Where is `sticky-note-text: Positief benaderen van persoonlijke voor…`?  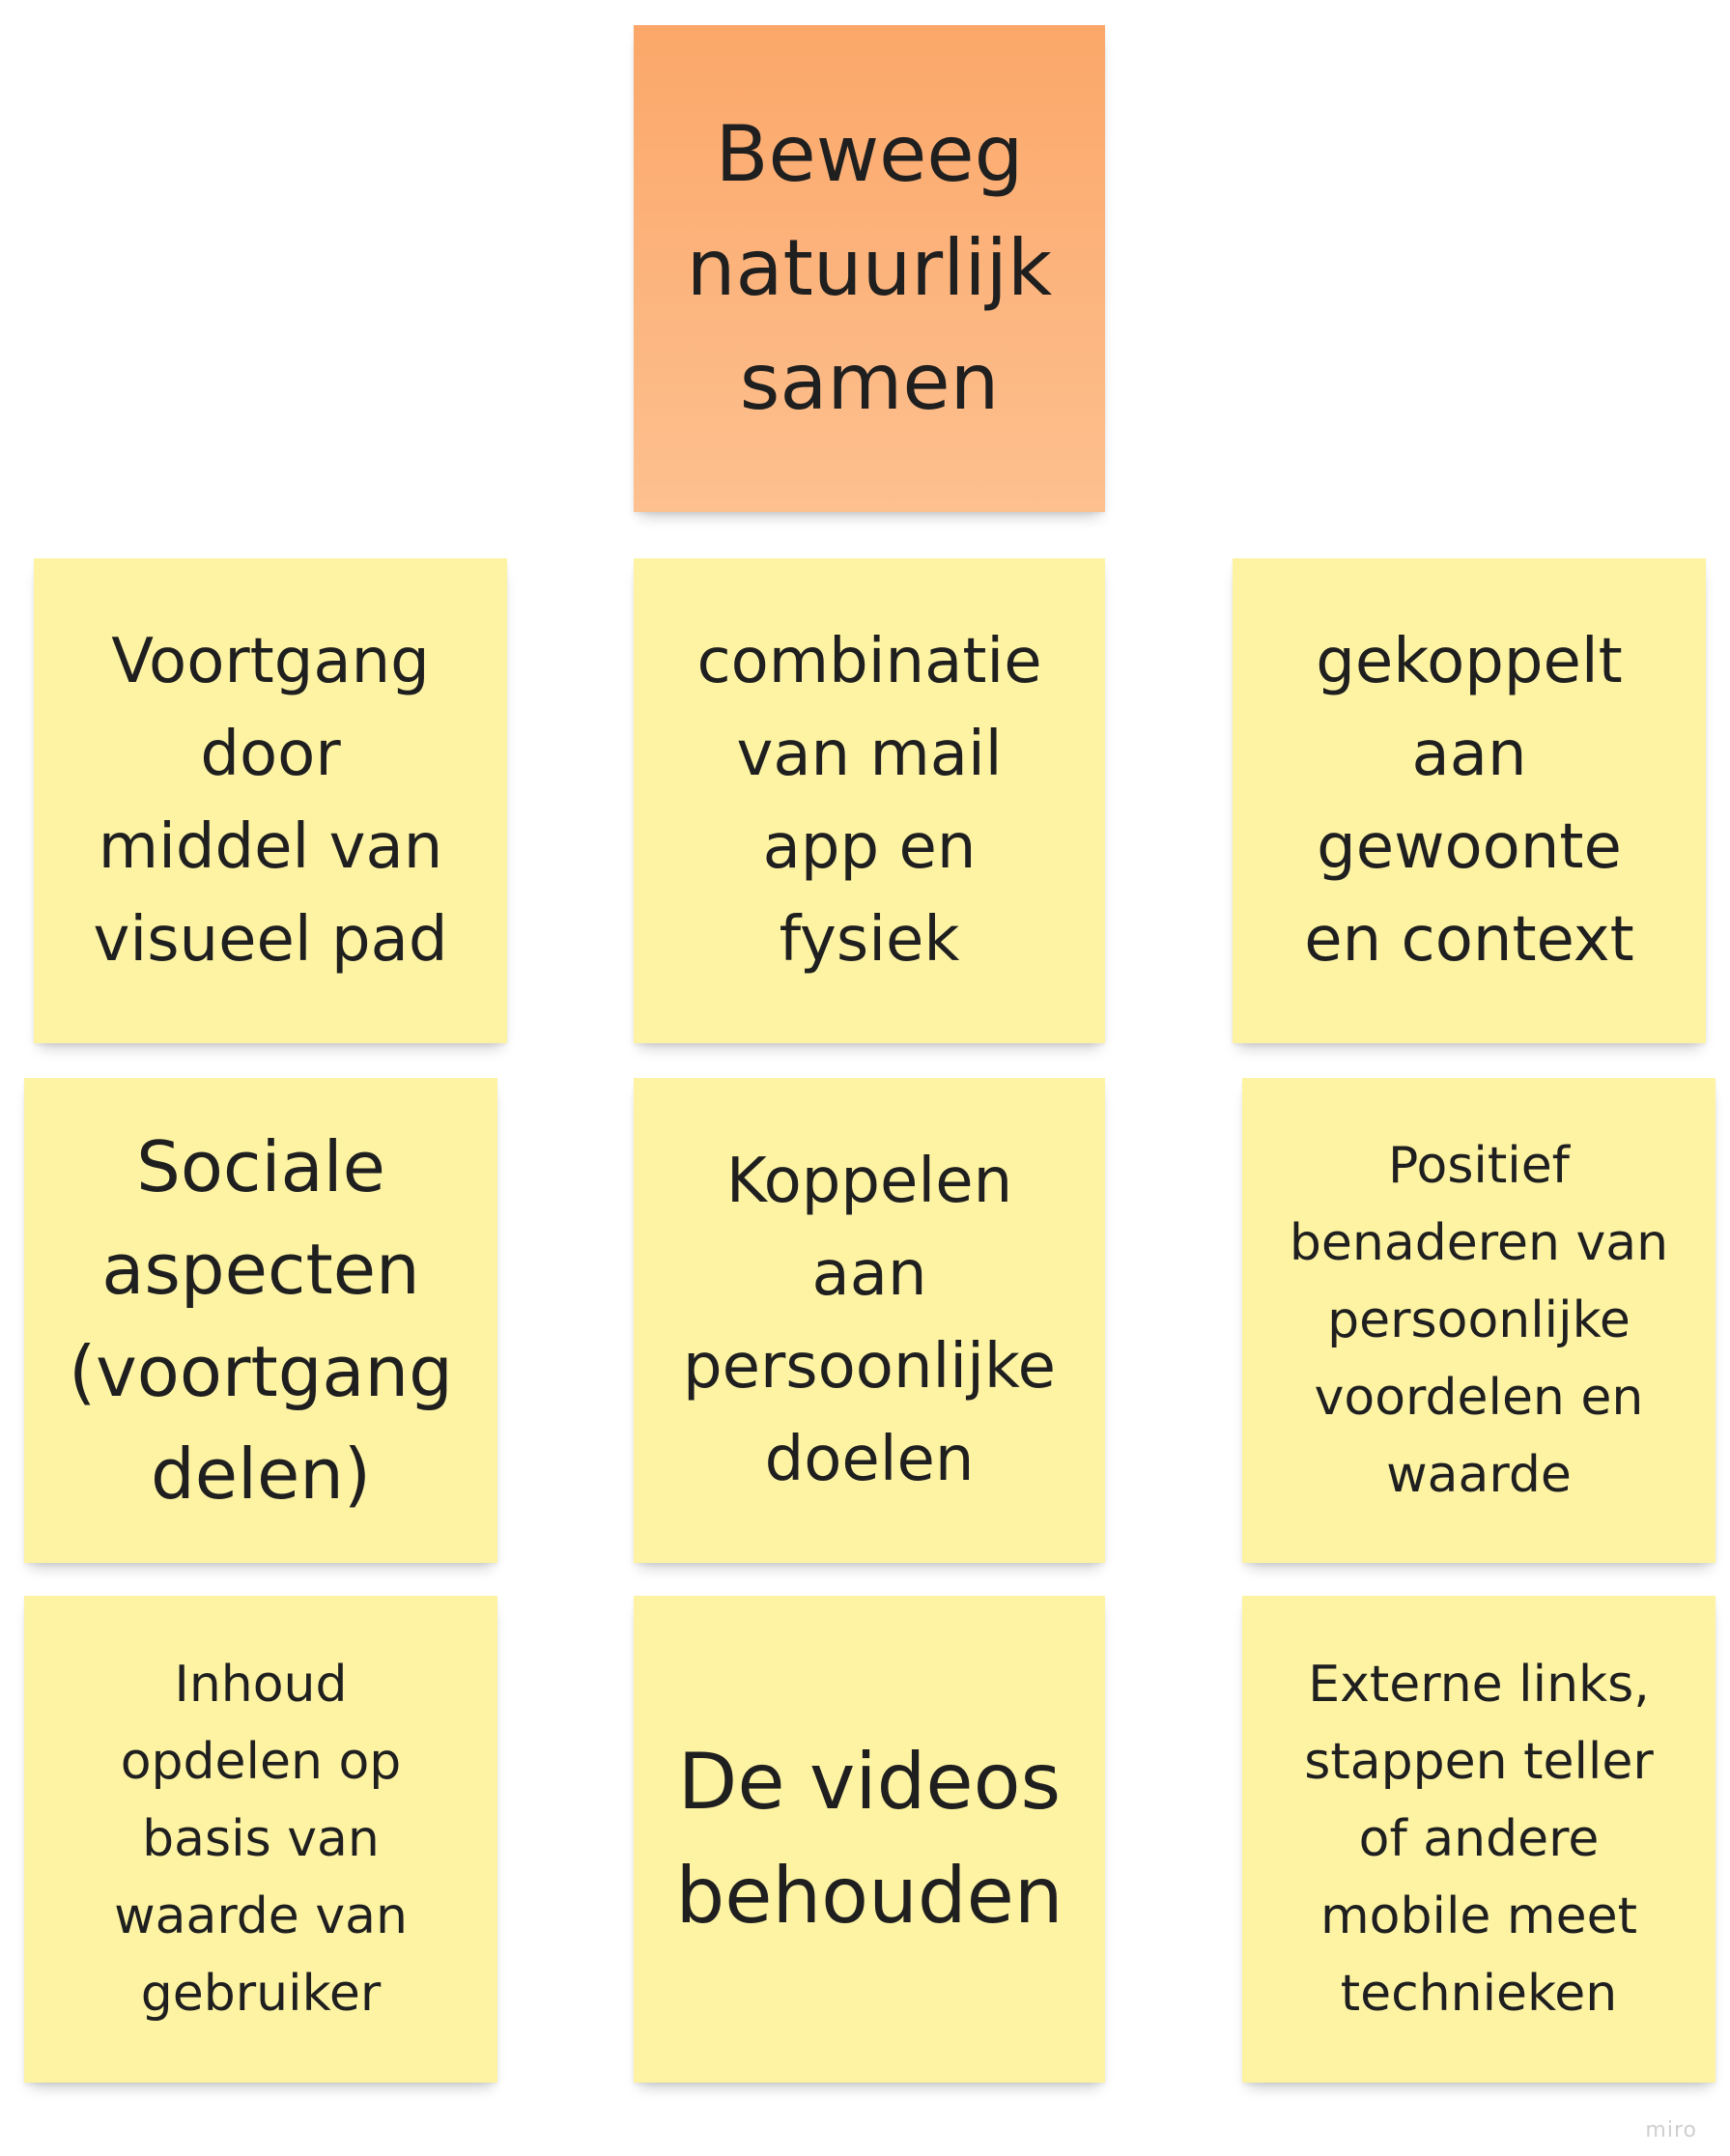 sticky-note-text: Positief benaderen van persoonlijke voor… is located at coordinates (1479, 1320).